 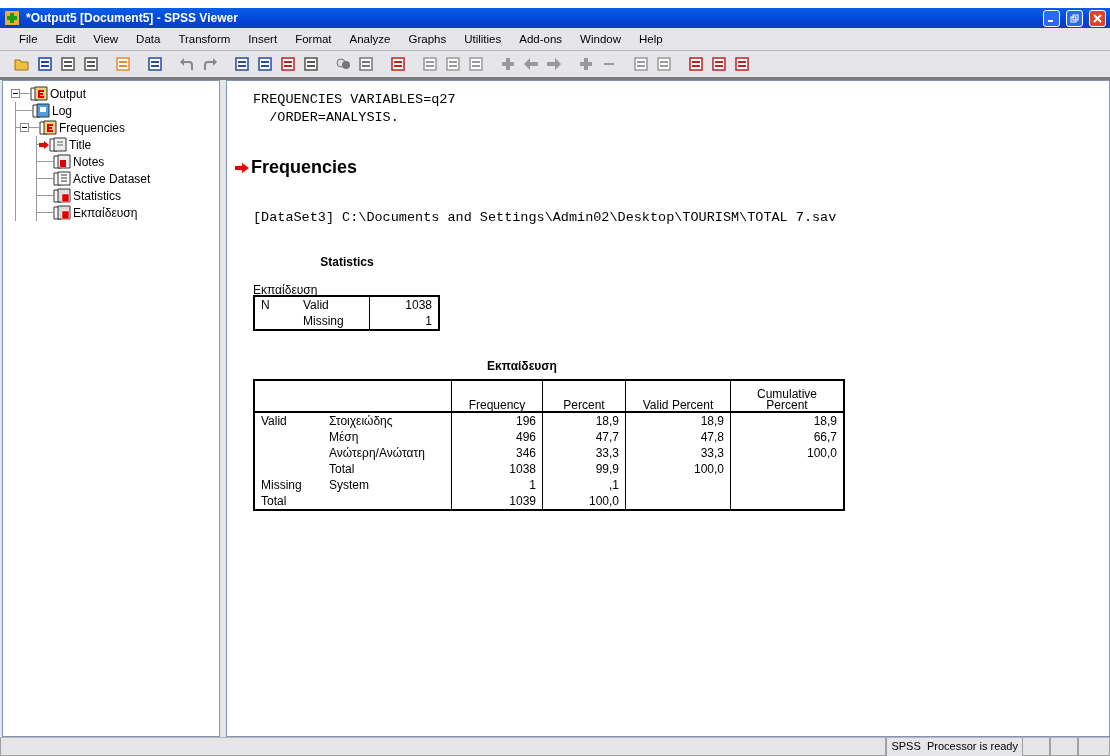 What do you see at coordinates (497, 501) in the screenshot?
I see `table-cell: 1039` at bounding box center [497, 501].